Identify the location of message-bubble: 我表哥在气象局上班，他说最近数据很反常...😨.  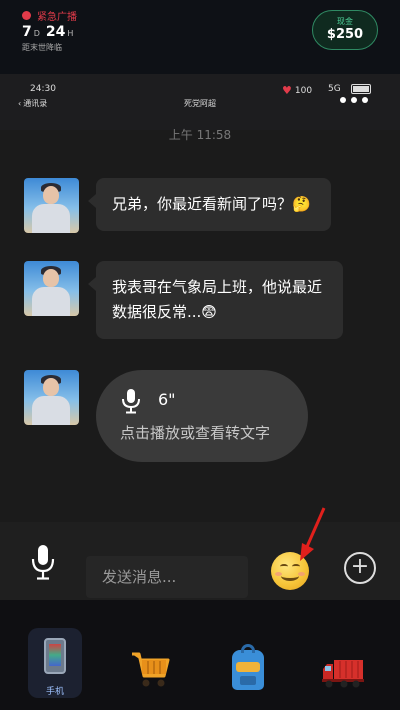
(215, 300).